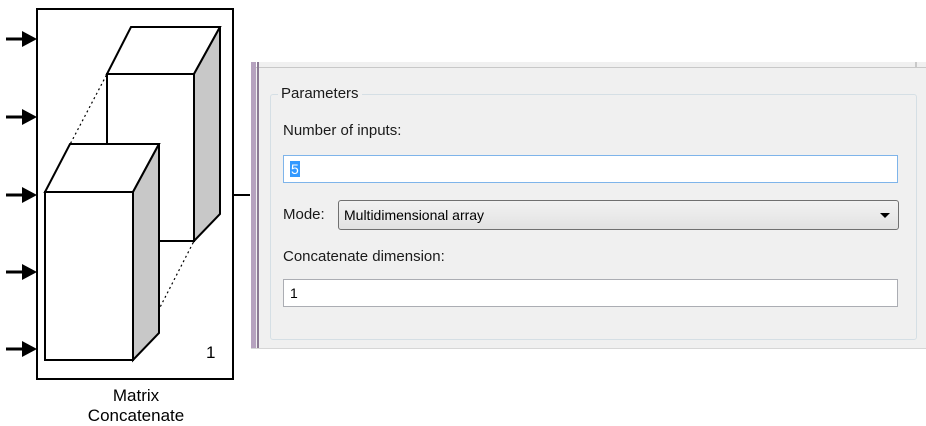 The height and width of the screenshot is (426, 926). I want to click on concatenate-dimension-field: 1, so click(590, 293).